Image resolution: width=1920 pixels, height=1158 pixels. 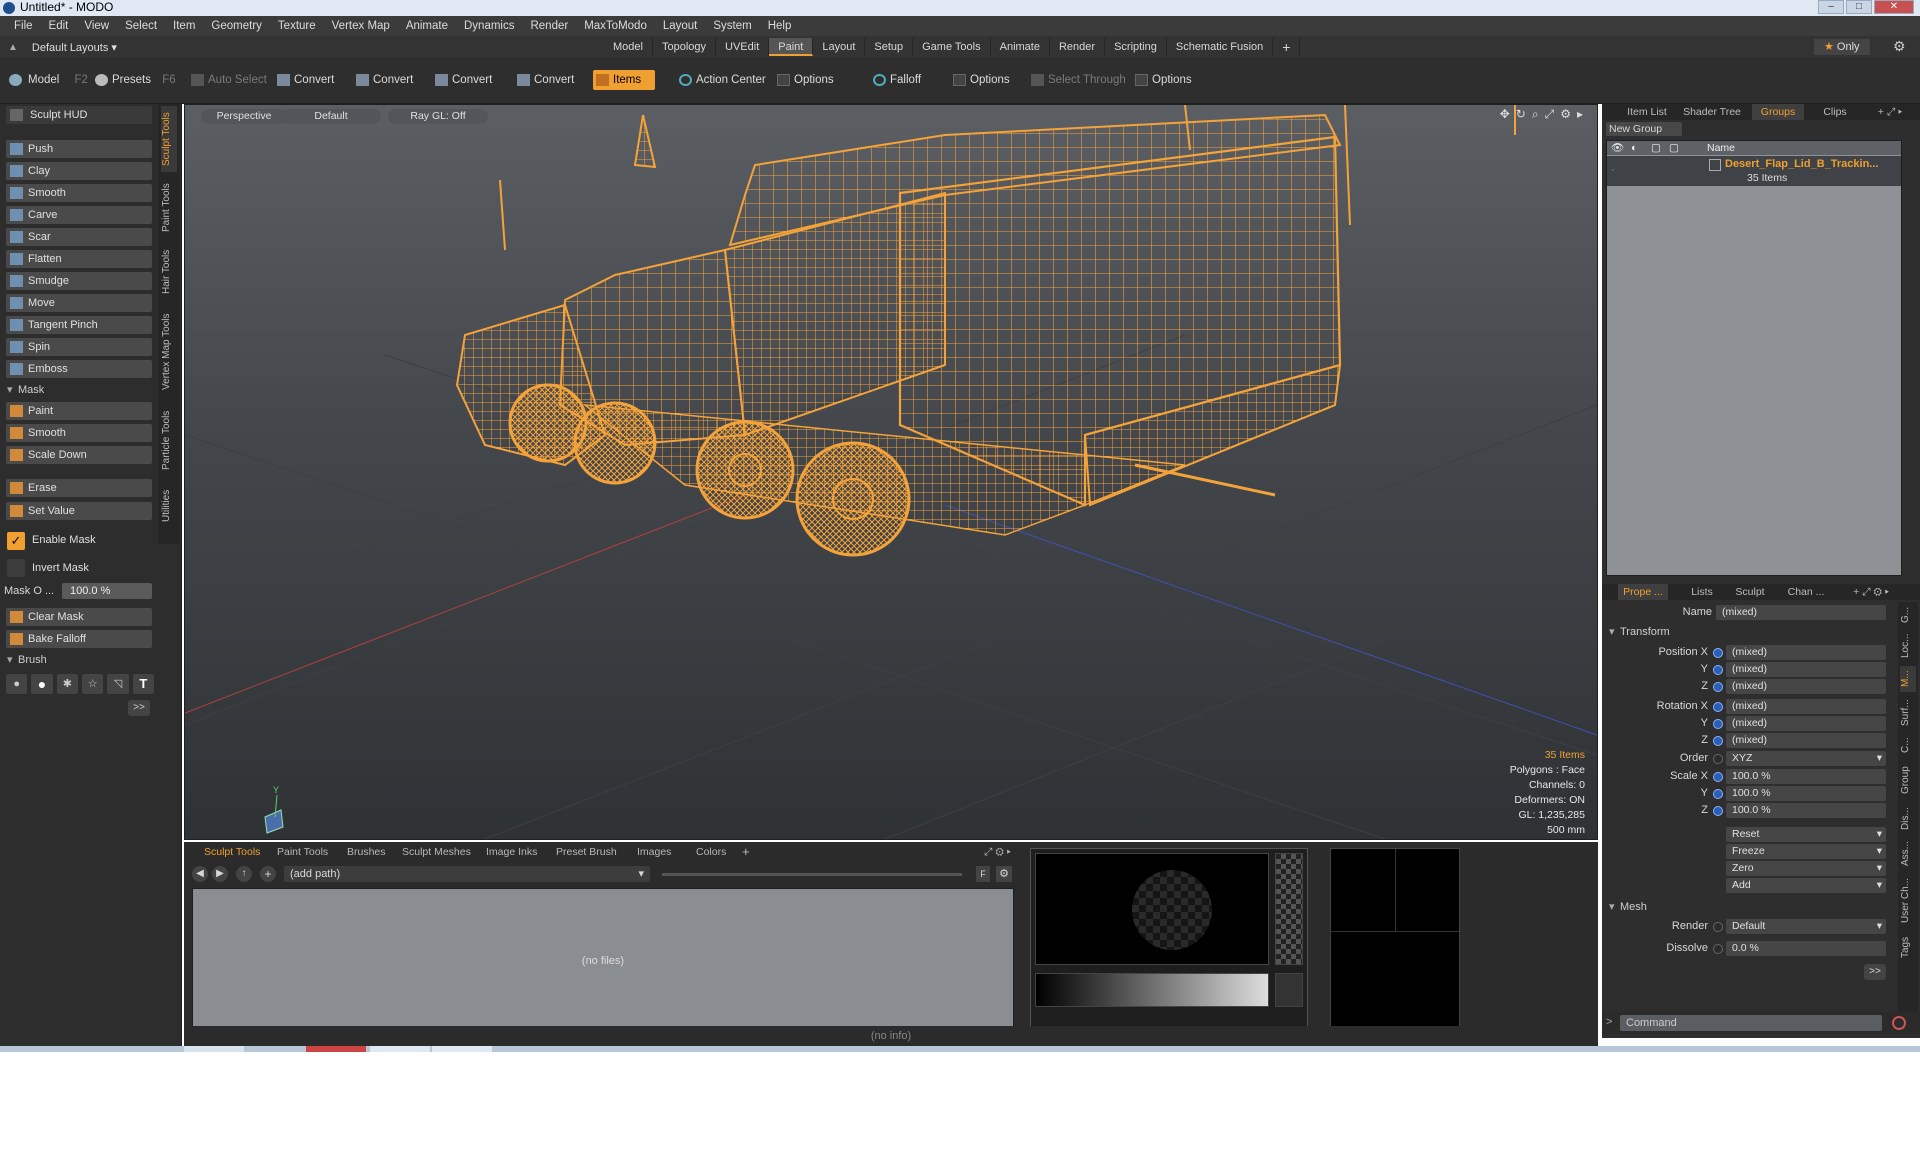 I want to click on convert-polygons-button: Convert, so click(x=462, y=80).